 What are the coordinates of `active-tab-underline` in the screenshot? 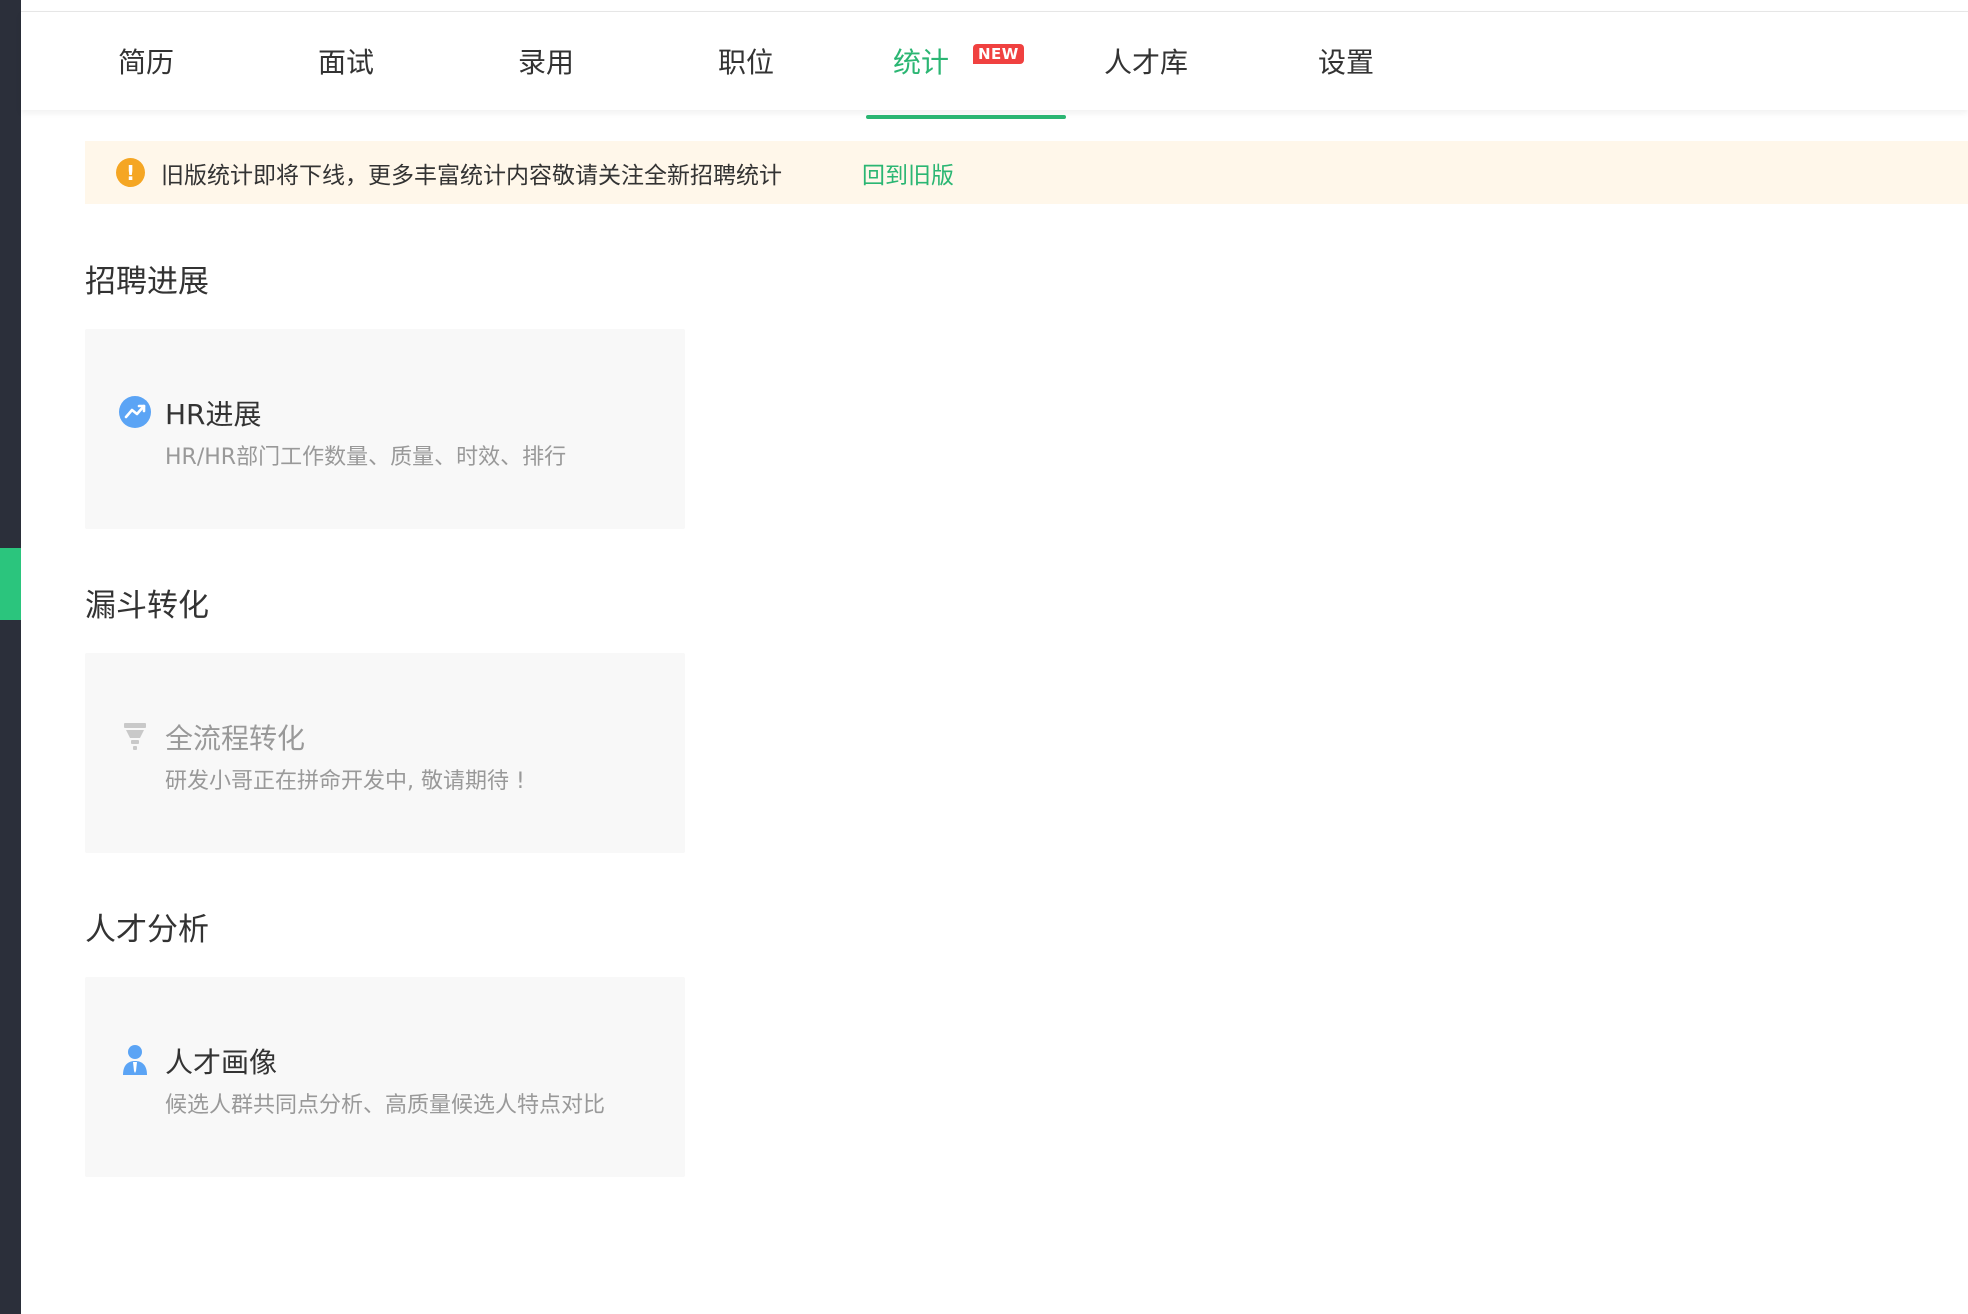 It's located at (966, 117).